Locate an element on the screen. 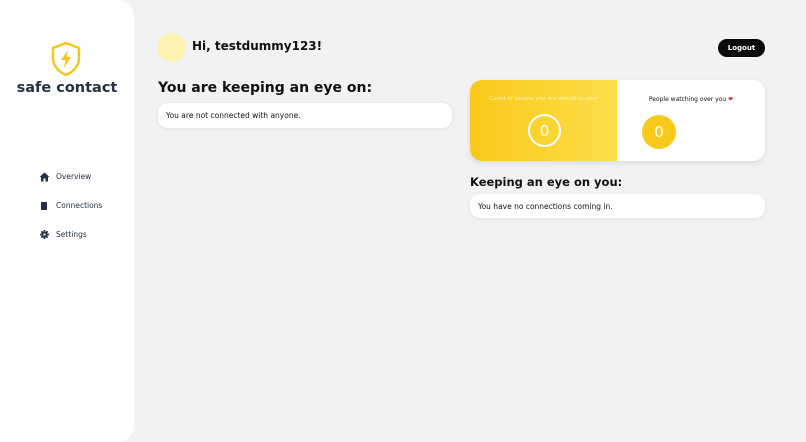  watchers-count-value: 0 is located at coordinates (659, 132).